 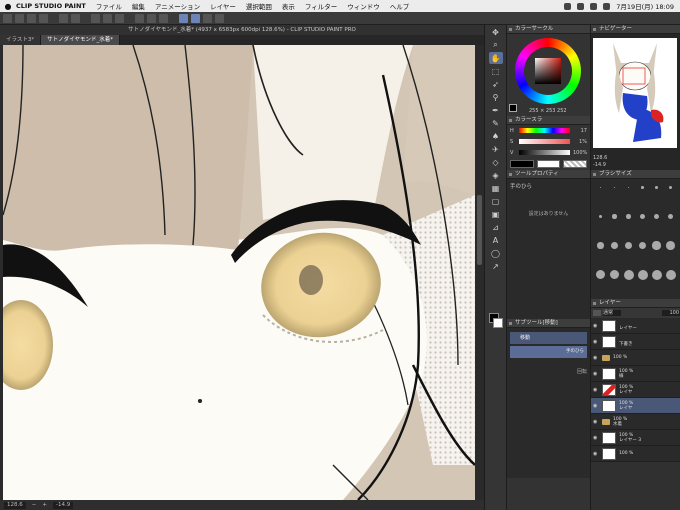 What do you see at coordinates (522, 164) in the screenshot?
I see `color-slot-black` at bounding box center [522, 164].